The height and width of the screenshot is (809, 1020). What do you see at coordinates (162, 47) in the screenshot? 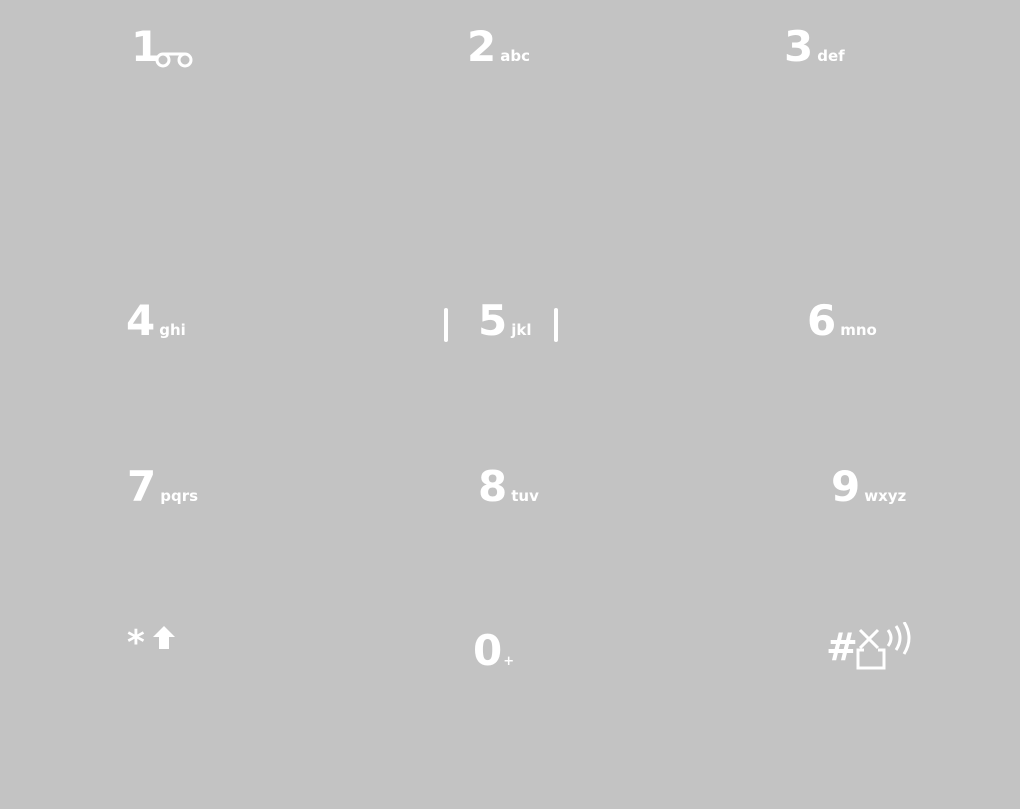
I see `key-1: 1` at bounding box center [162, 47].